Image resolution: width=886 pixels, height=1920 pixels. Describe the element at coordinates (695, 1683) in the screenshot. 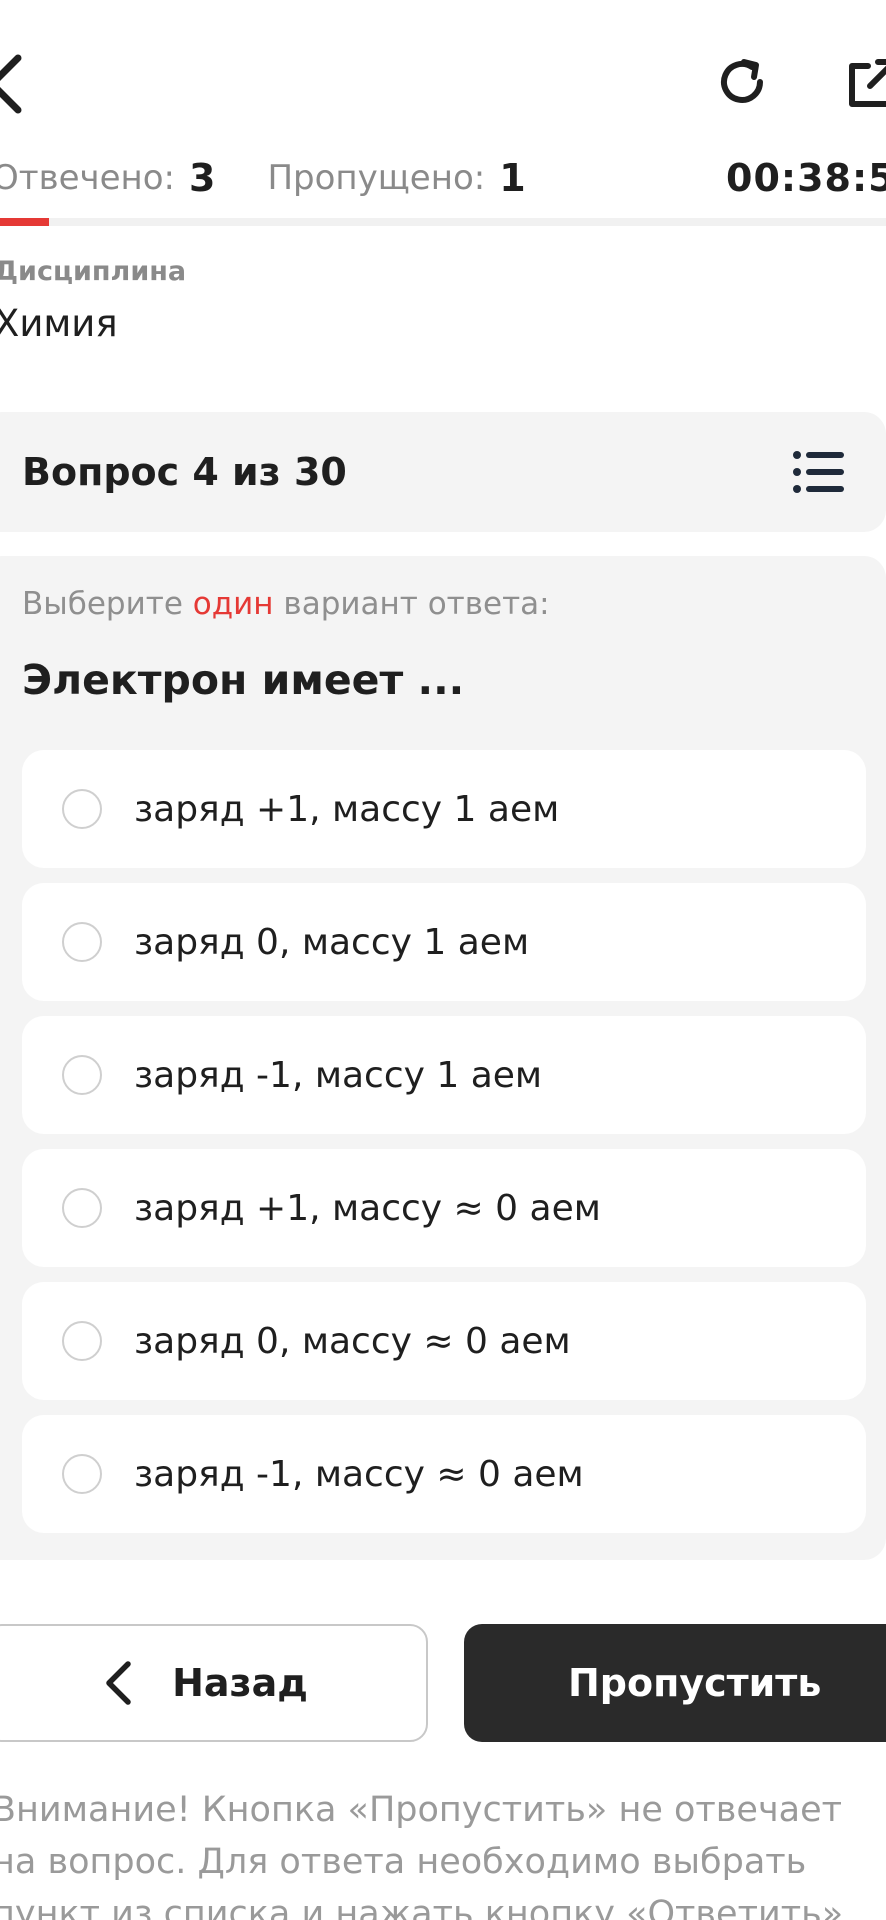

I see `skip-button-label: Пропустить` at that location.